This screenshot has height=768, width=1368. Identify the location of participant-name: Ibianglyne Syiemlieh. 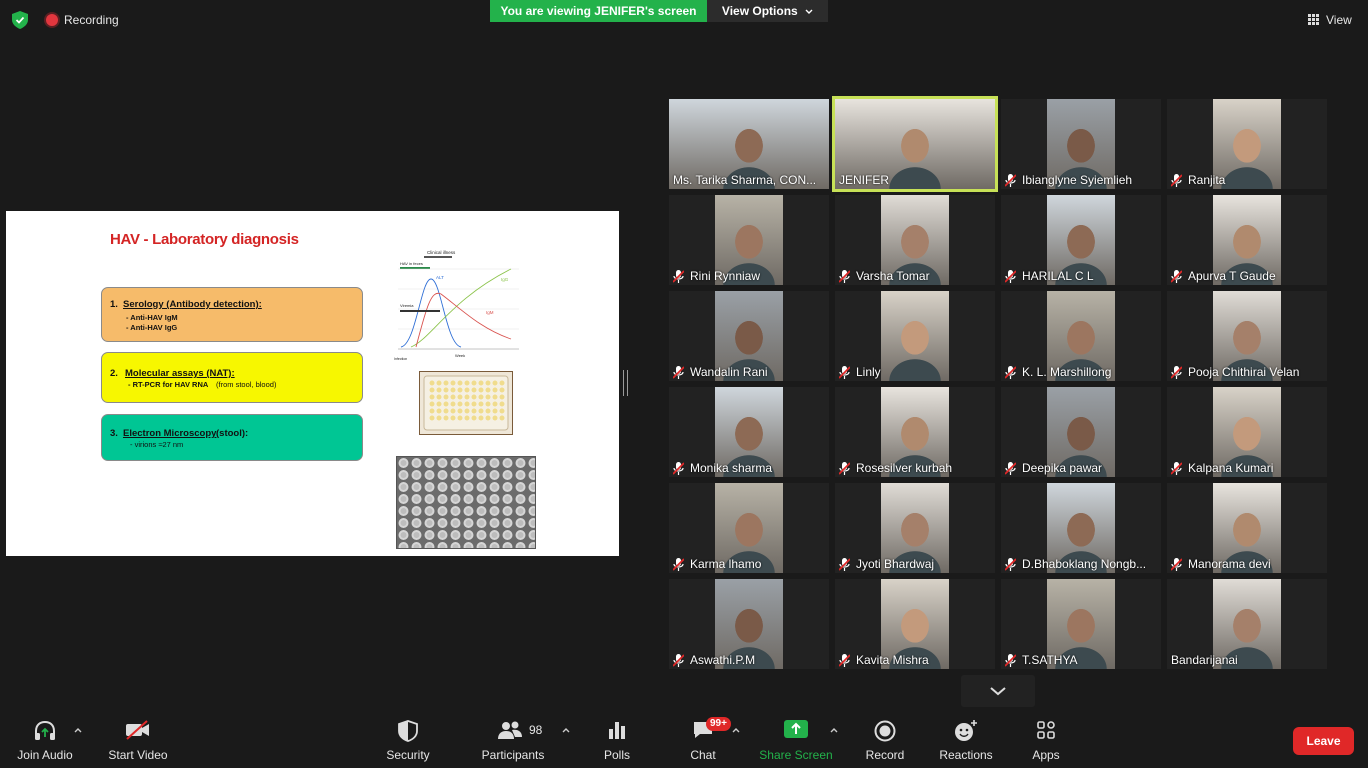
(1077, 180).